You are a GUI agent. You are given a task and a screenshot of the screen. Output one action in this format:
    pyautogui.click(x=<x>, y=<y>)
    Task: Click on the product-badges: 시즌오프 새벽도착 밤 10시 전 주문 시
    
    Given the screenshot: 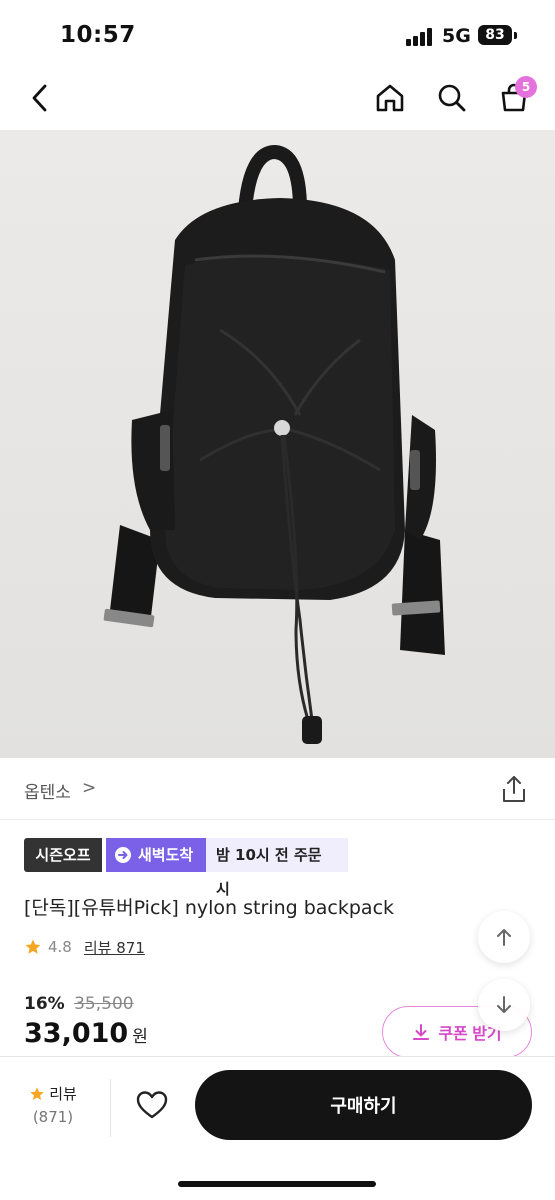 What is the action you would take?
    pyautogui.click(x=186, y=868)
    